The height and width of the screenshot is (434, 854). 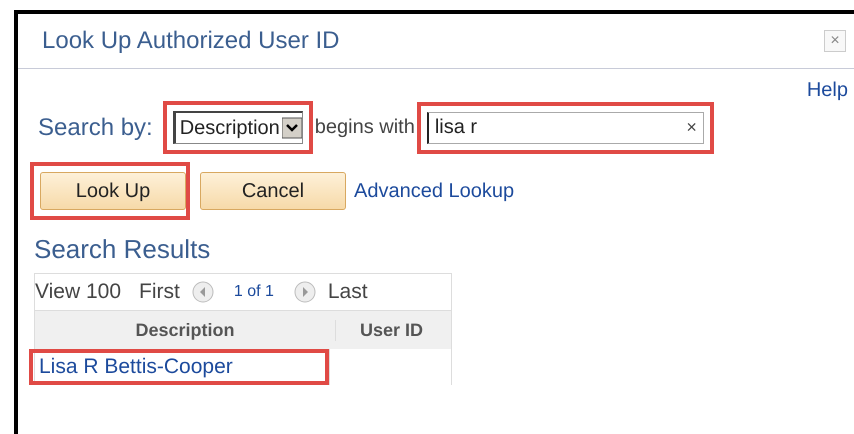 I want to click on view-count: View 100, so click(x=78, y=292).